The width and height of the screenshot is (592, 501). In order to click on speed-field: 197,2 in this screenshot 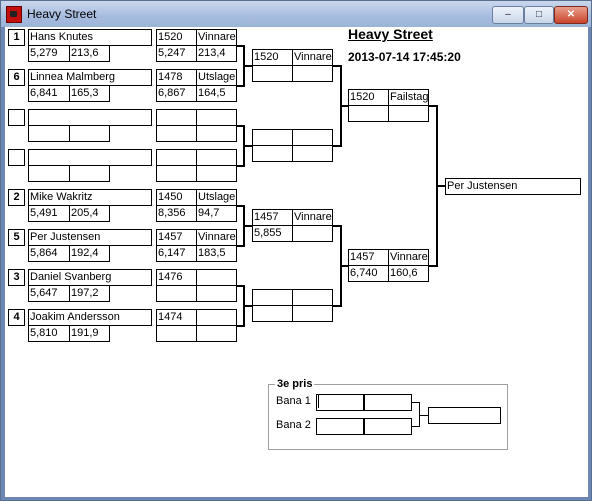, I will do `click(89, 293)`.